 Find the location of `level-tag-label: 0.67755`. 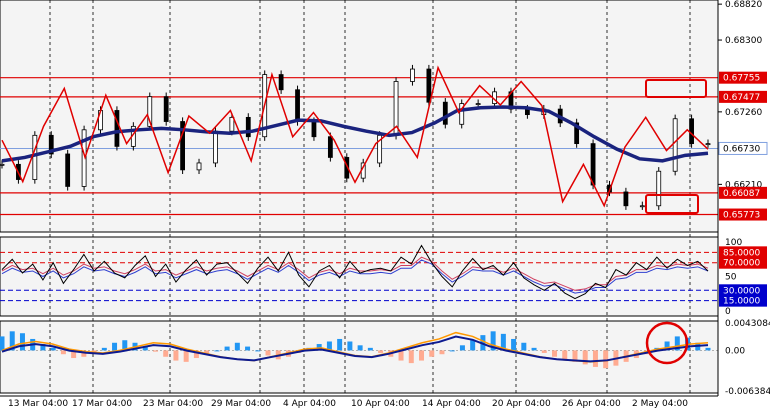

level-tag-label: 0.67755 is located at coordinates (741, 79).